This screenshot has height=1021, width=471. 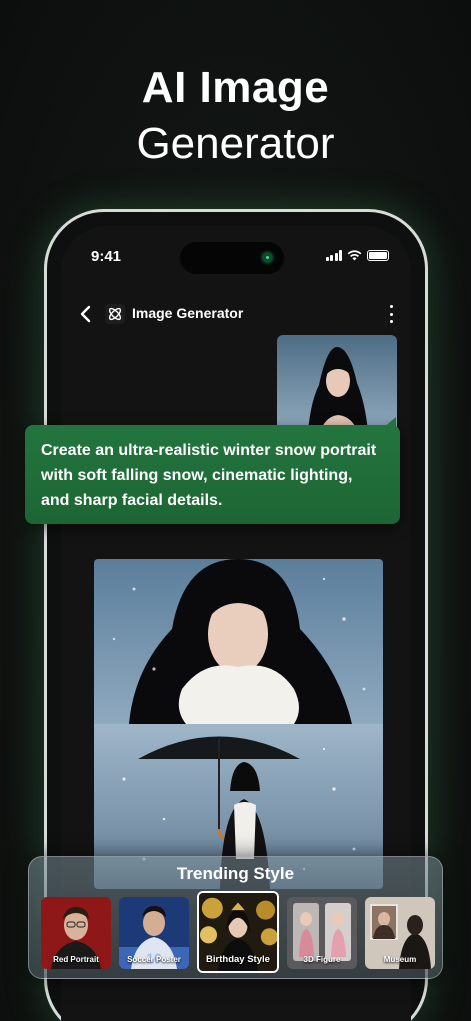 I want to click on hero-title: AI Image Generator, so click(x=235, y=116).